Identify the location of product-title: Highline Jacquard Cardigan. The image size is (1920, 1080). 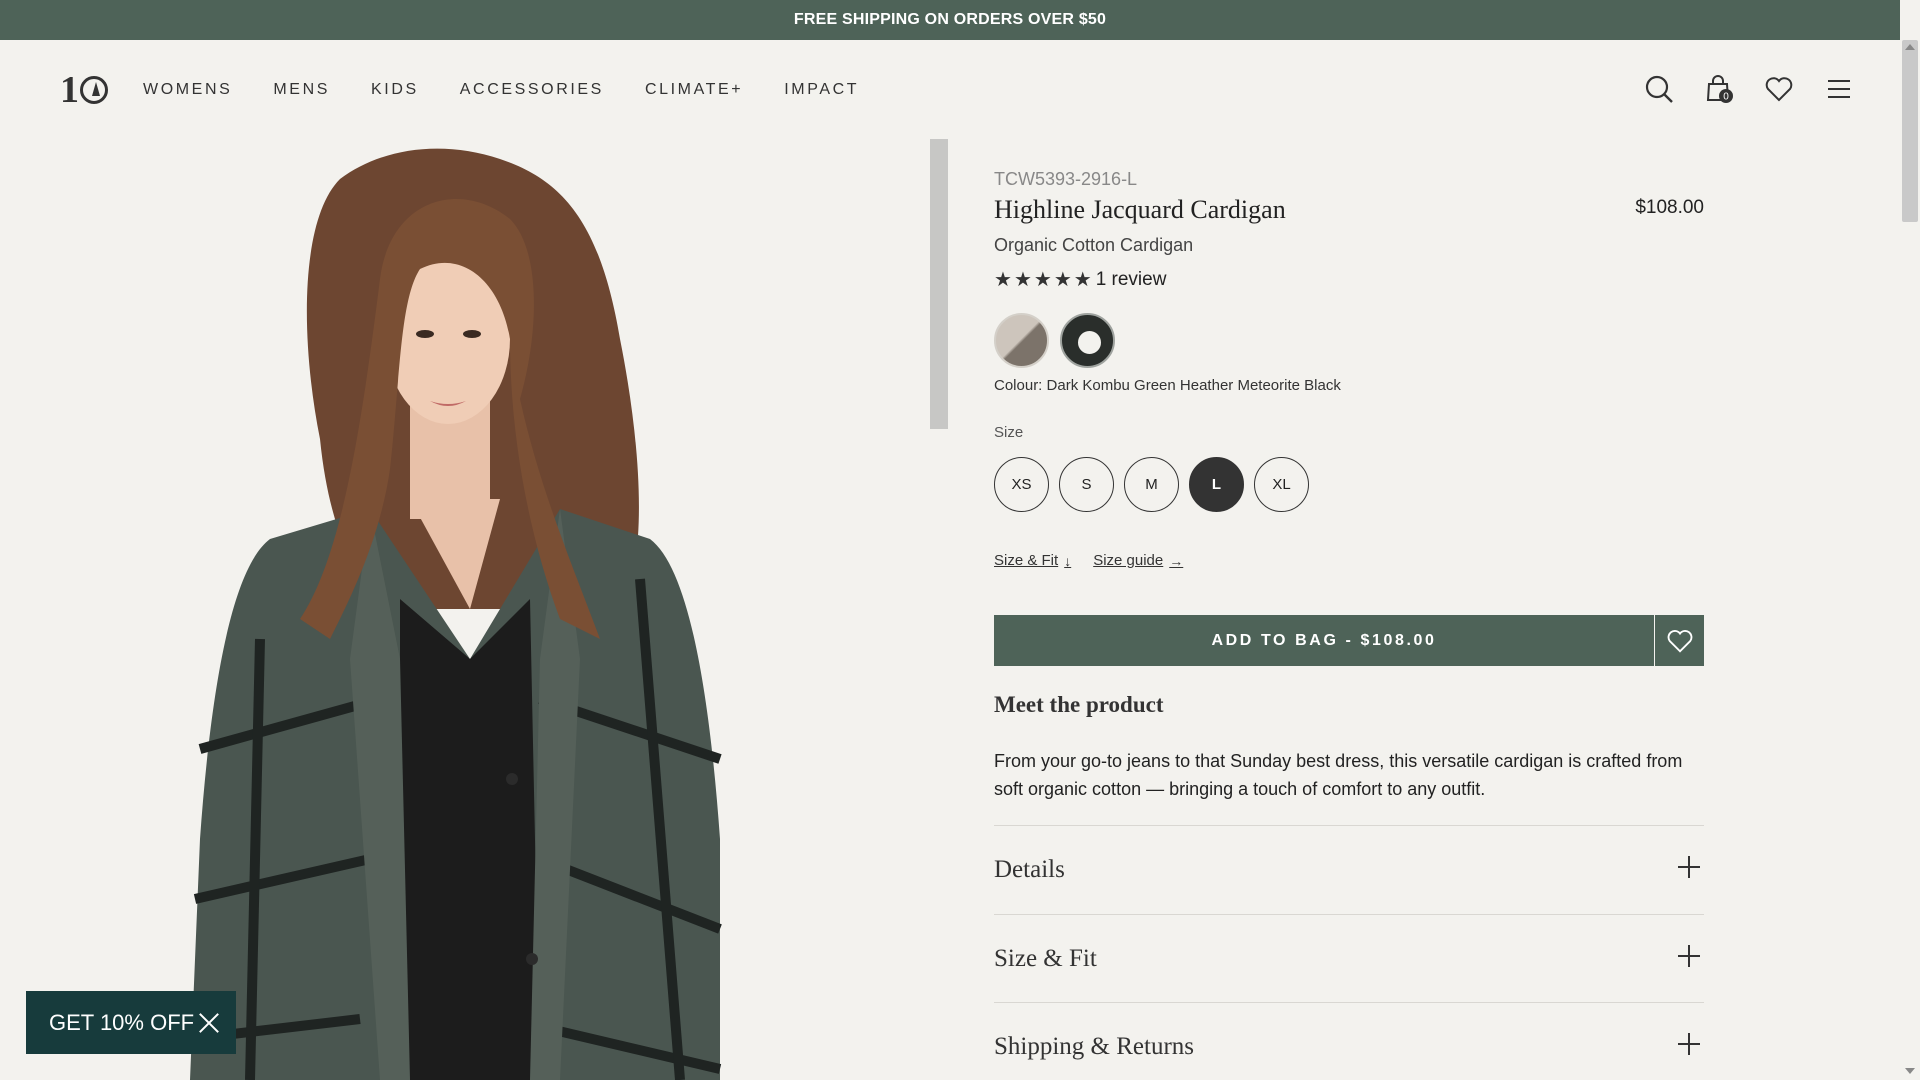
(1140, 209).